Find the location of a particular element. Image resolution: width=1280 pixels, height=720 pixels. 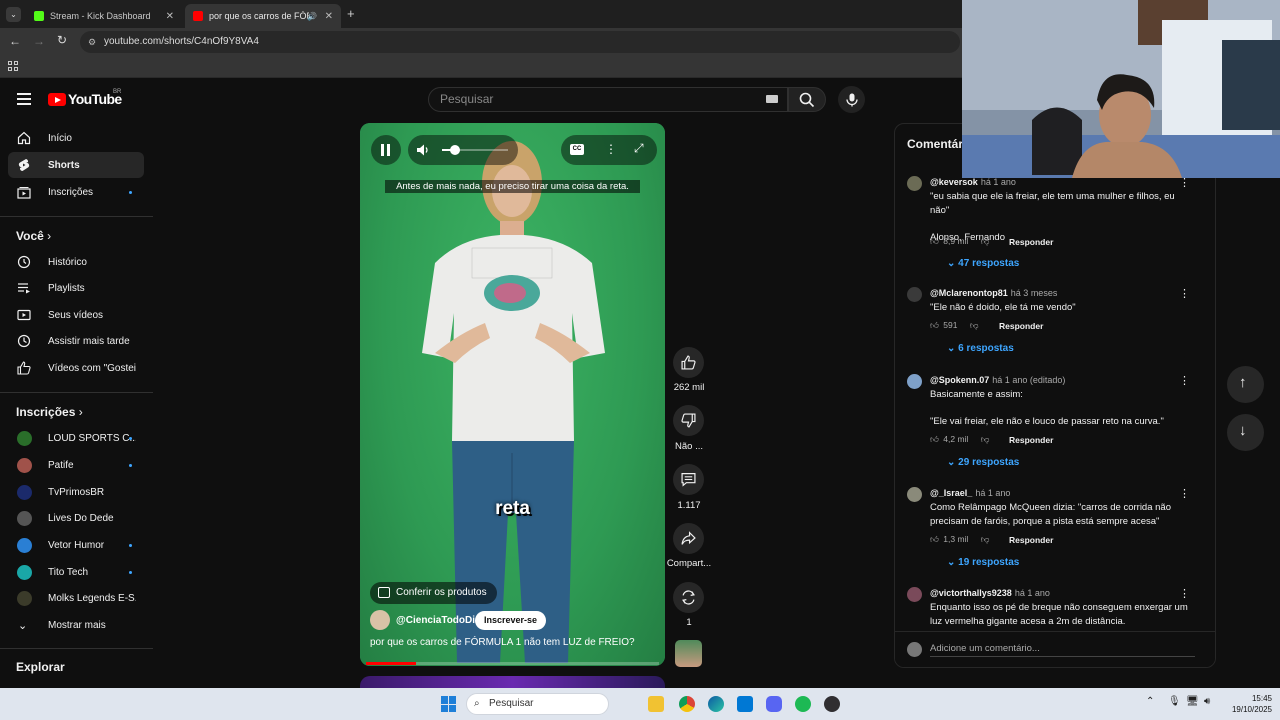

site-info-icon: ⚙ is located at coordinates (92, 42).